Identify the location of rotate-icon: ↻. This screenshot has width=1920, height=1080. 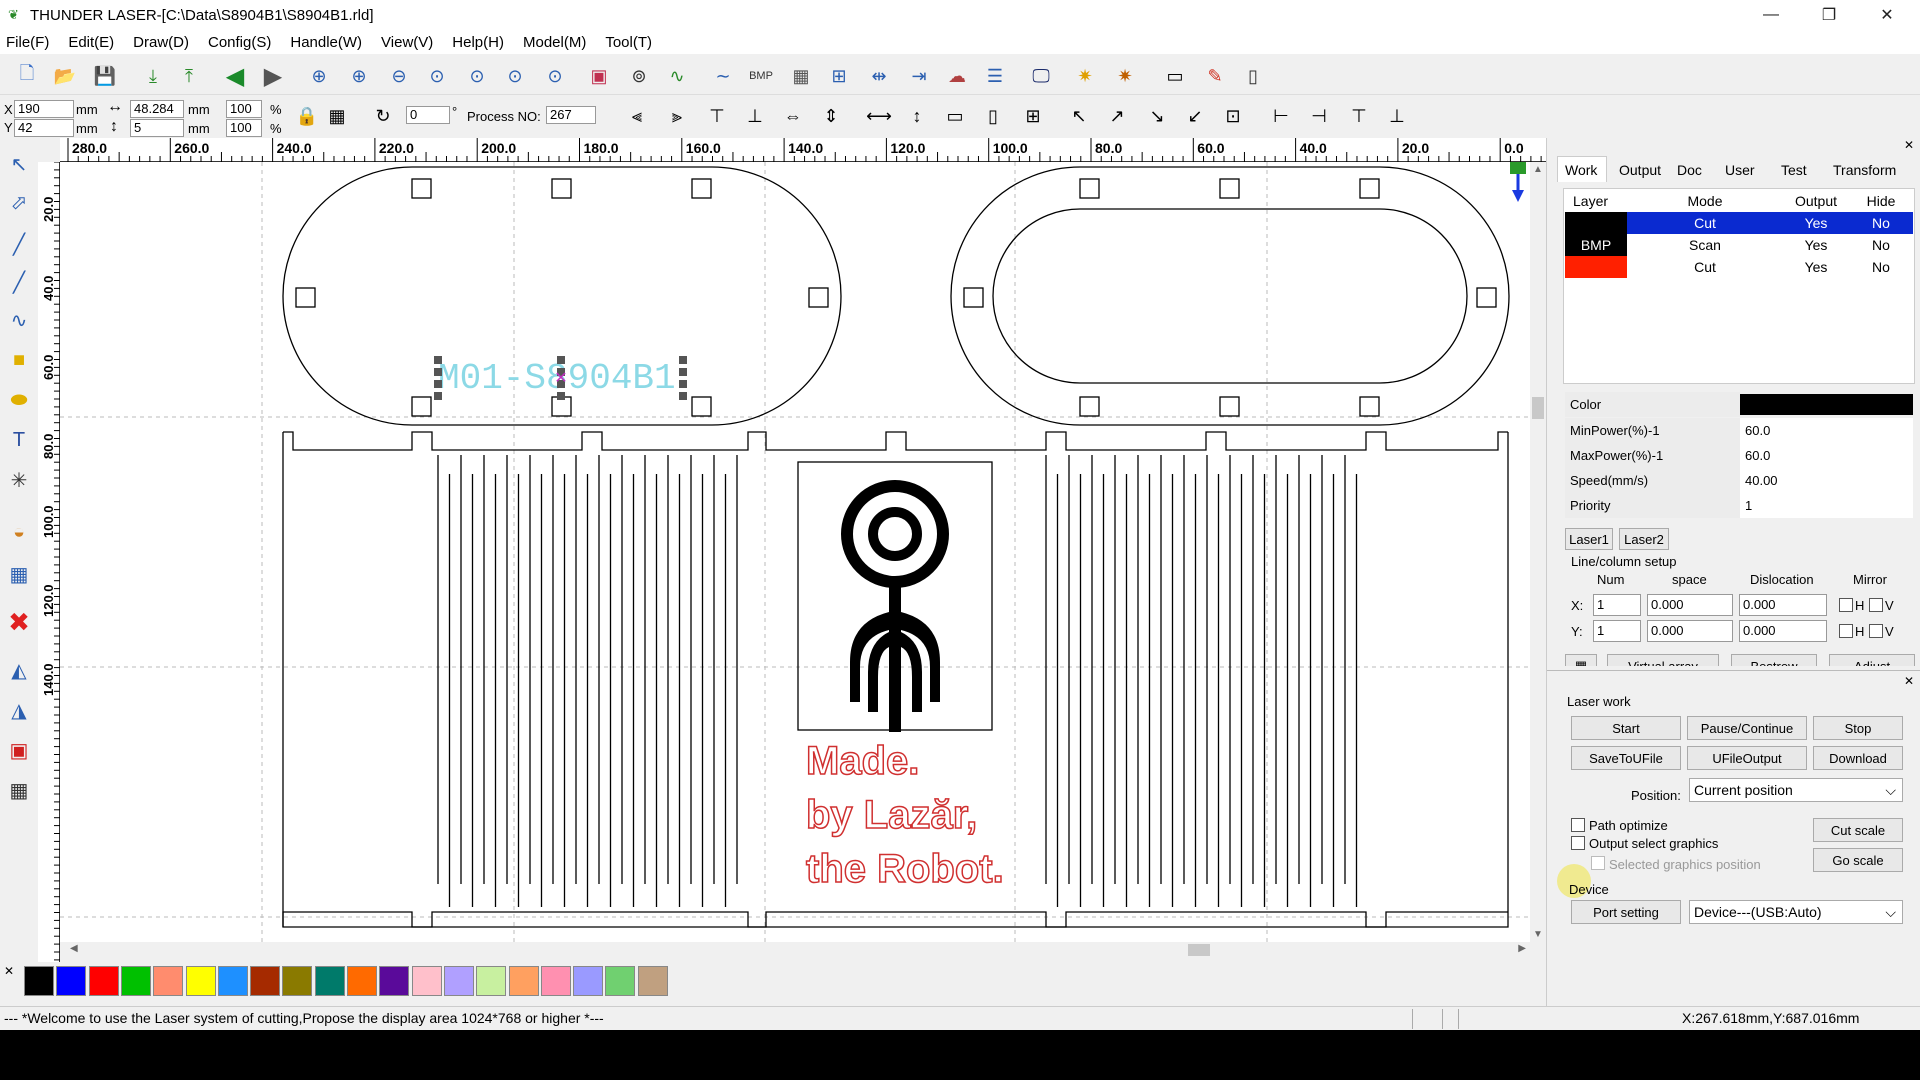
(383, 116).